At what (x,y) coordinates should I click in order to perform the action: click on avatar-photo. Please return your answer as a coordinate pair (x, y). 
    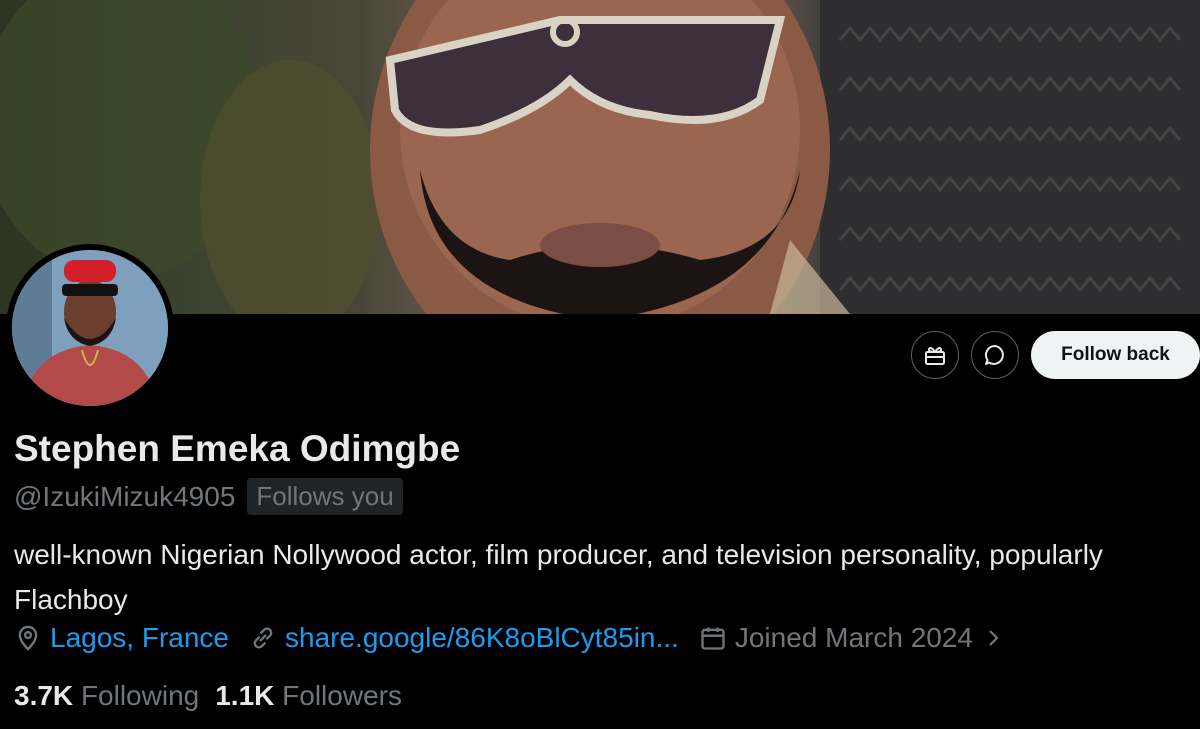
    Looking at the image, I should click on (90, 328).